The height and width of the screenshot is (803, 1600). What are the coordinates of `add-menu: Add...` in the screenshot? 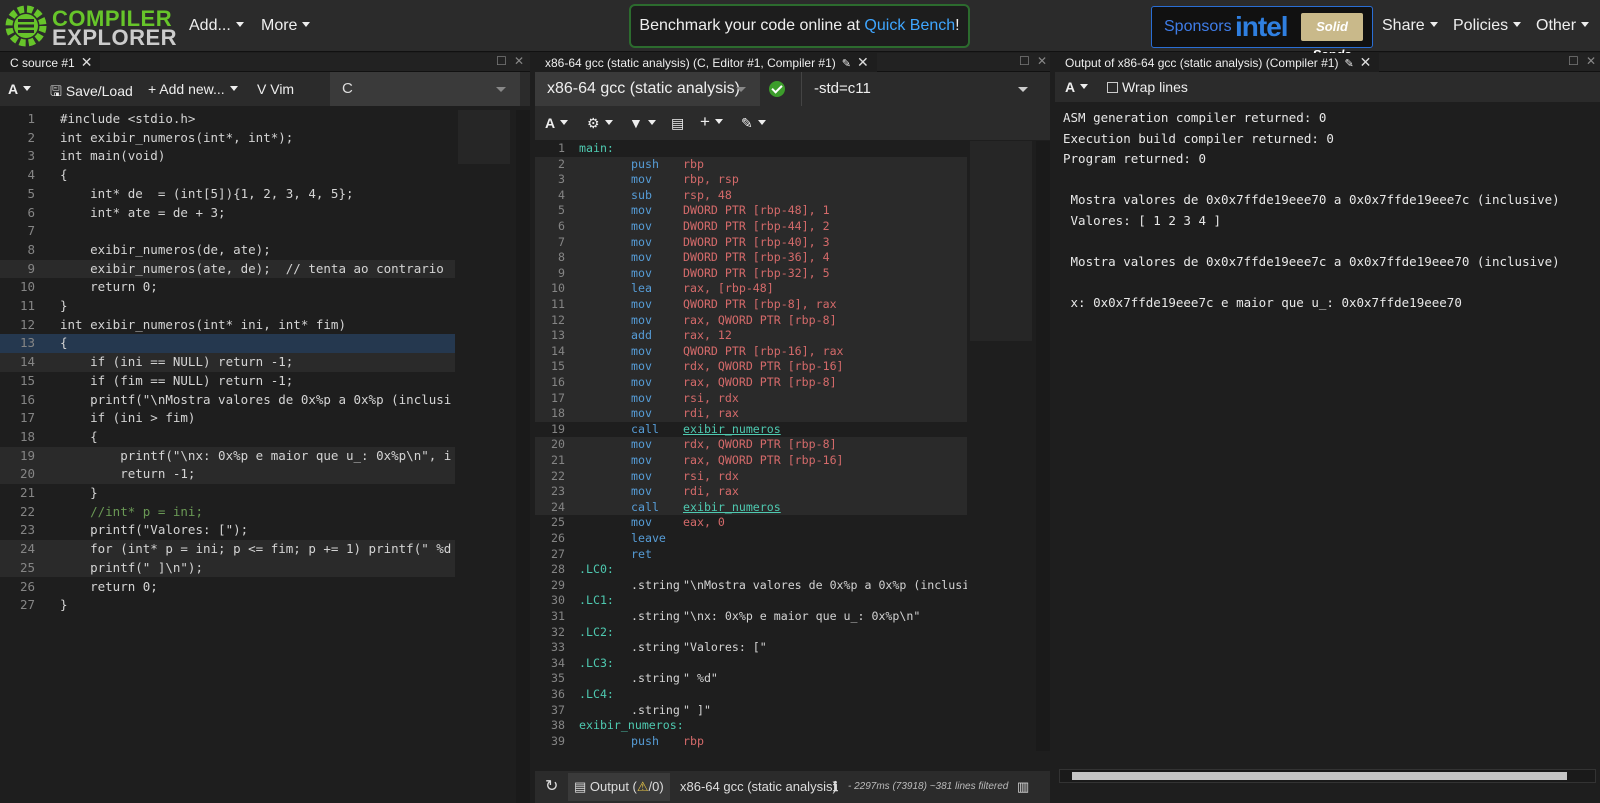 It's located at (216, 26).